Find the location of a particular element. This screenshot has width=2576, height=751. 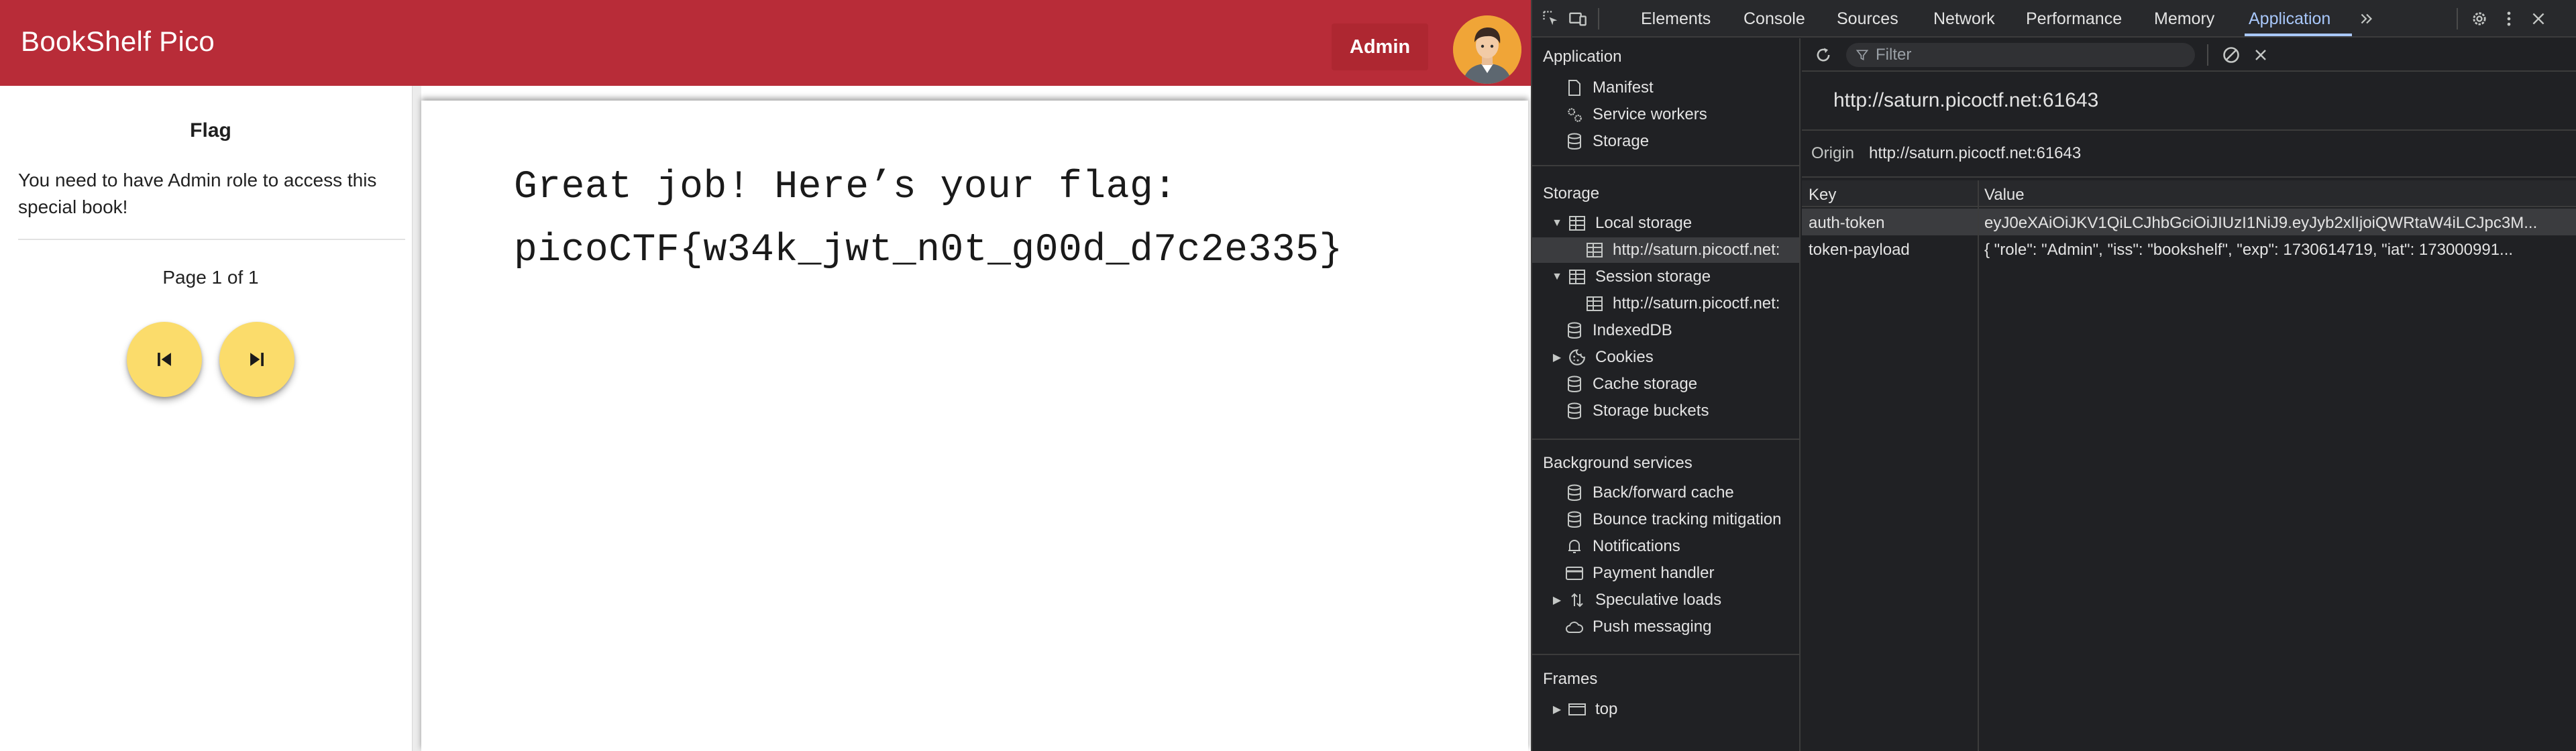

admin-button: Admin is located at coordinates (1380, 46).